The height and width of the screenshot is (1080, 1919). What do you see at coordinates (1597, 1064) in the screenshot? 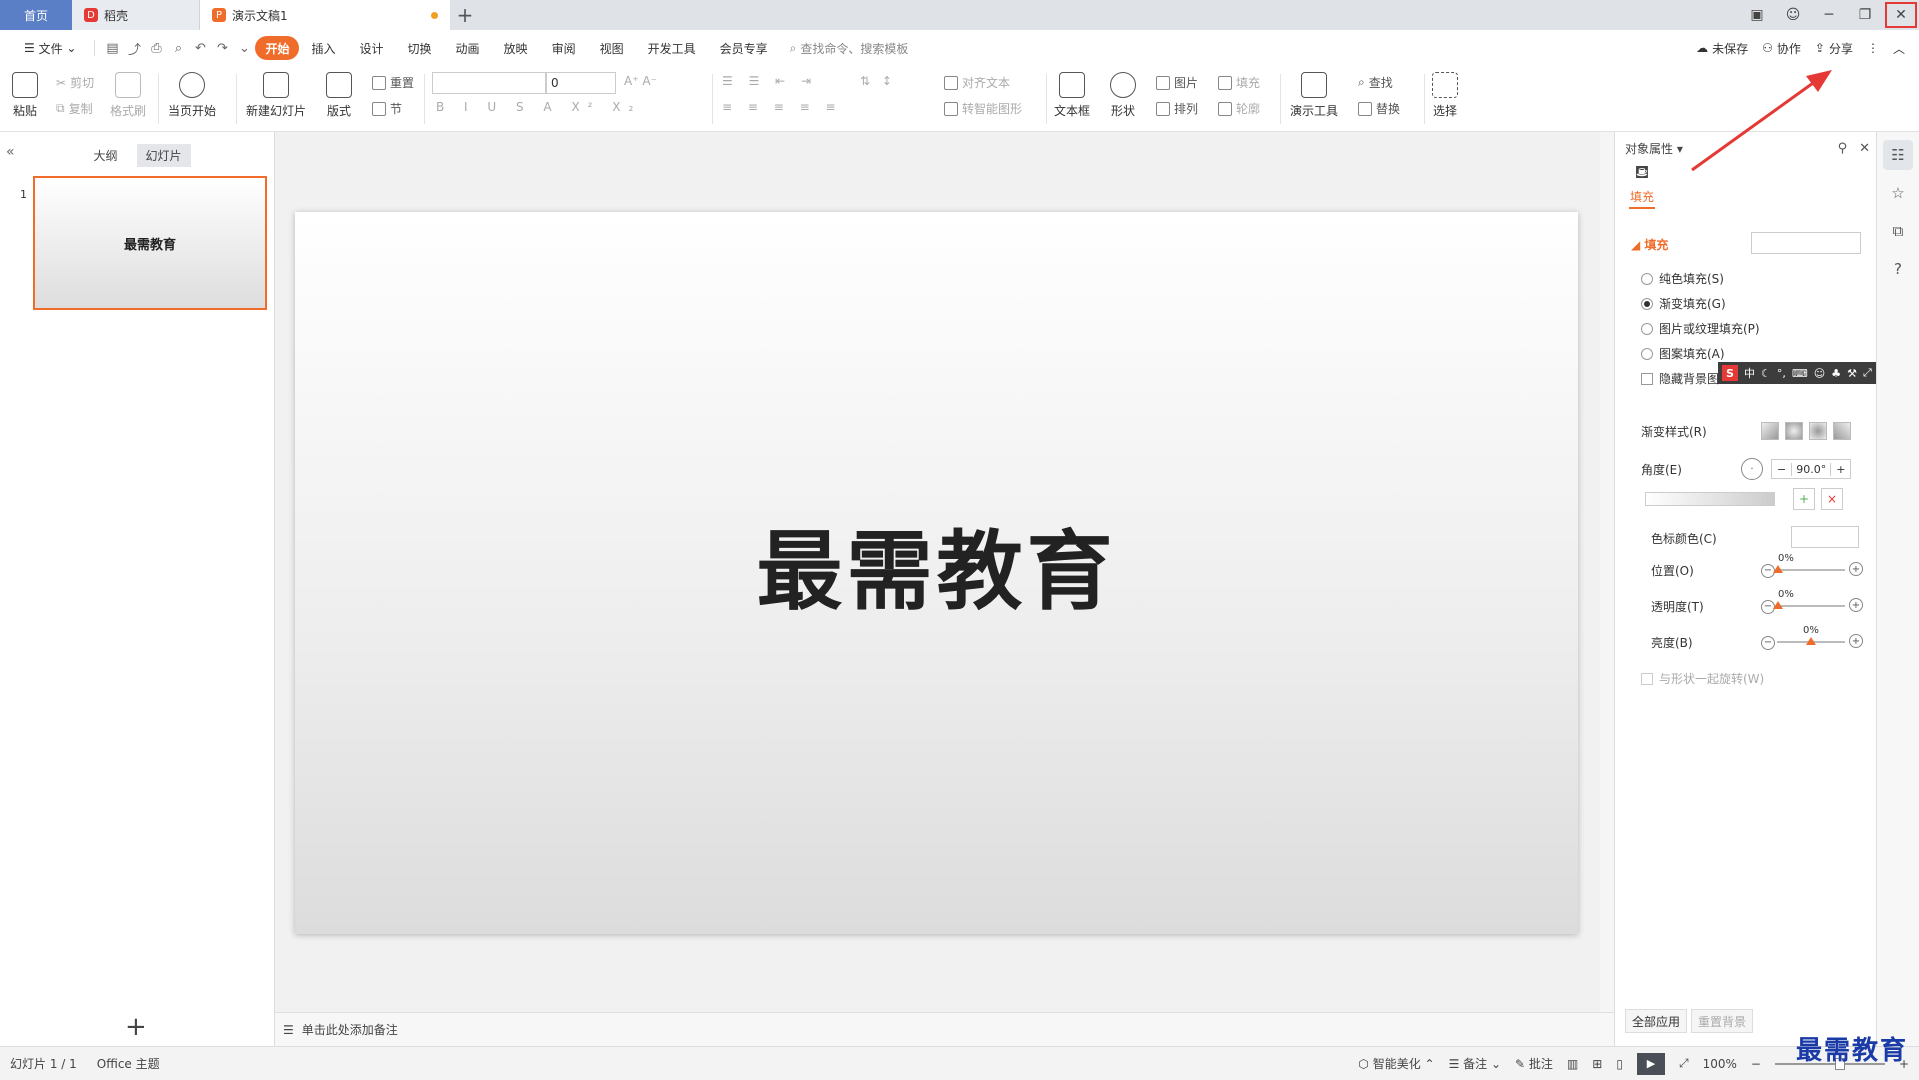
I see `sorter-view-icon: ⊞` at bounding box center [1597, 1064].